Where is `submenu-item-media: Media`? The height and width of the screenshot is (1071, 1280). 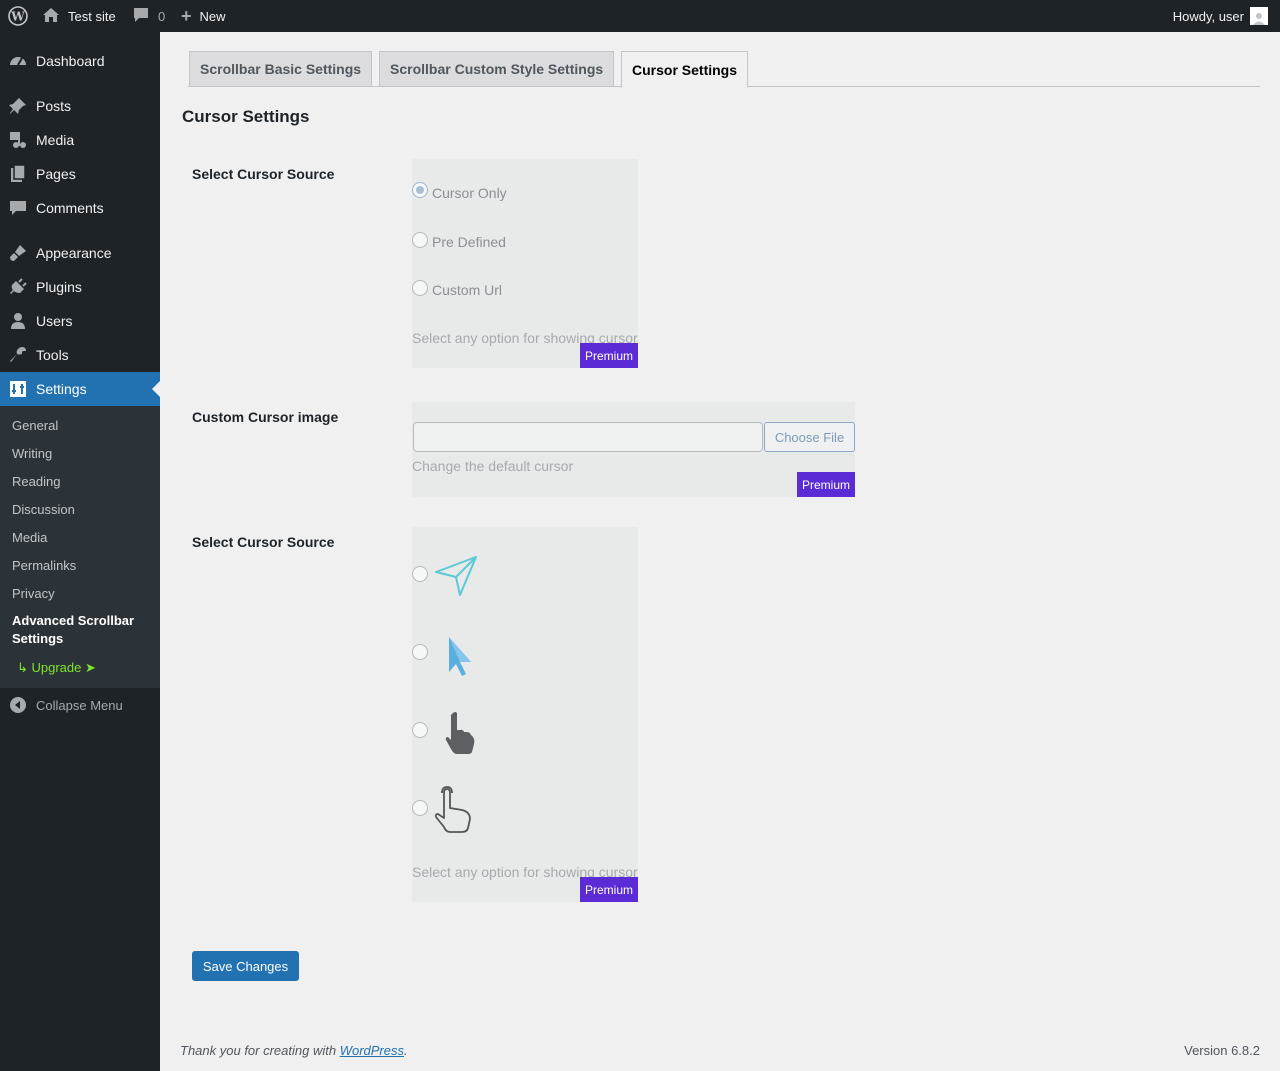 submenu-item-media: Media is located at coordinates (29, 537).